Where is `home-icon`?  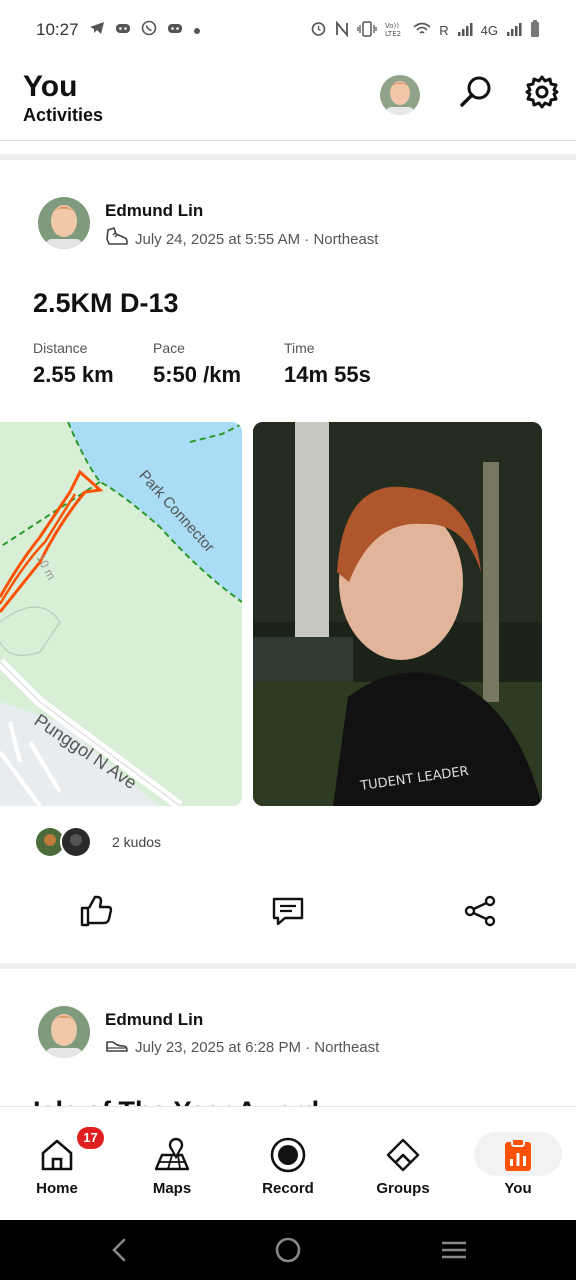 home-icon is located at coordinates (57, 1155).